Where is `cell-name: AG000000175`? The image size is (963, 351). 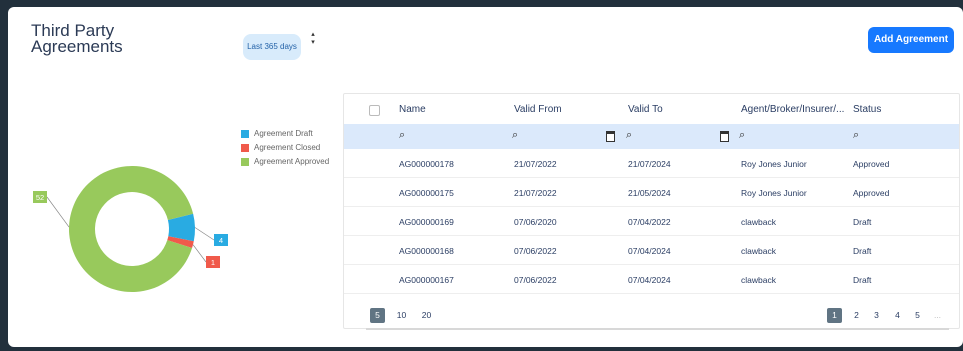 cell-name: AG000000175 is located at coordinates (426, 193).